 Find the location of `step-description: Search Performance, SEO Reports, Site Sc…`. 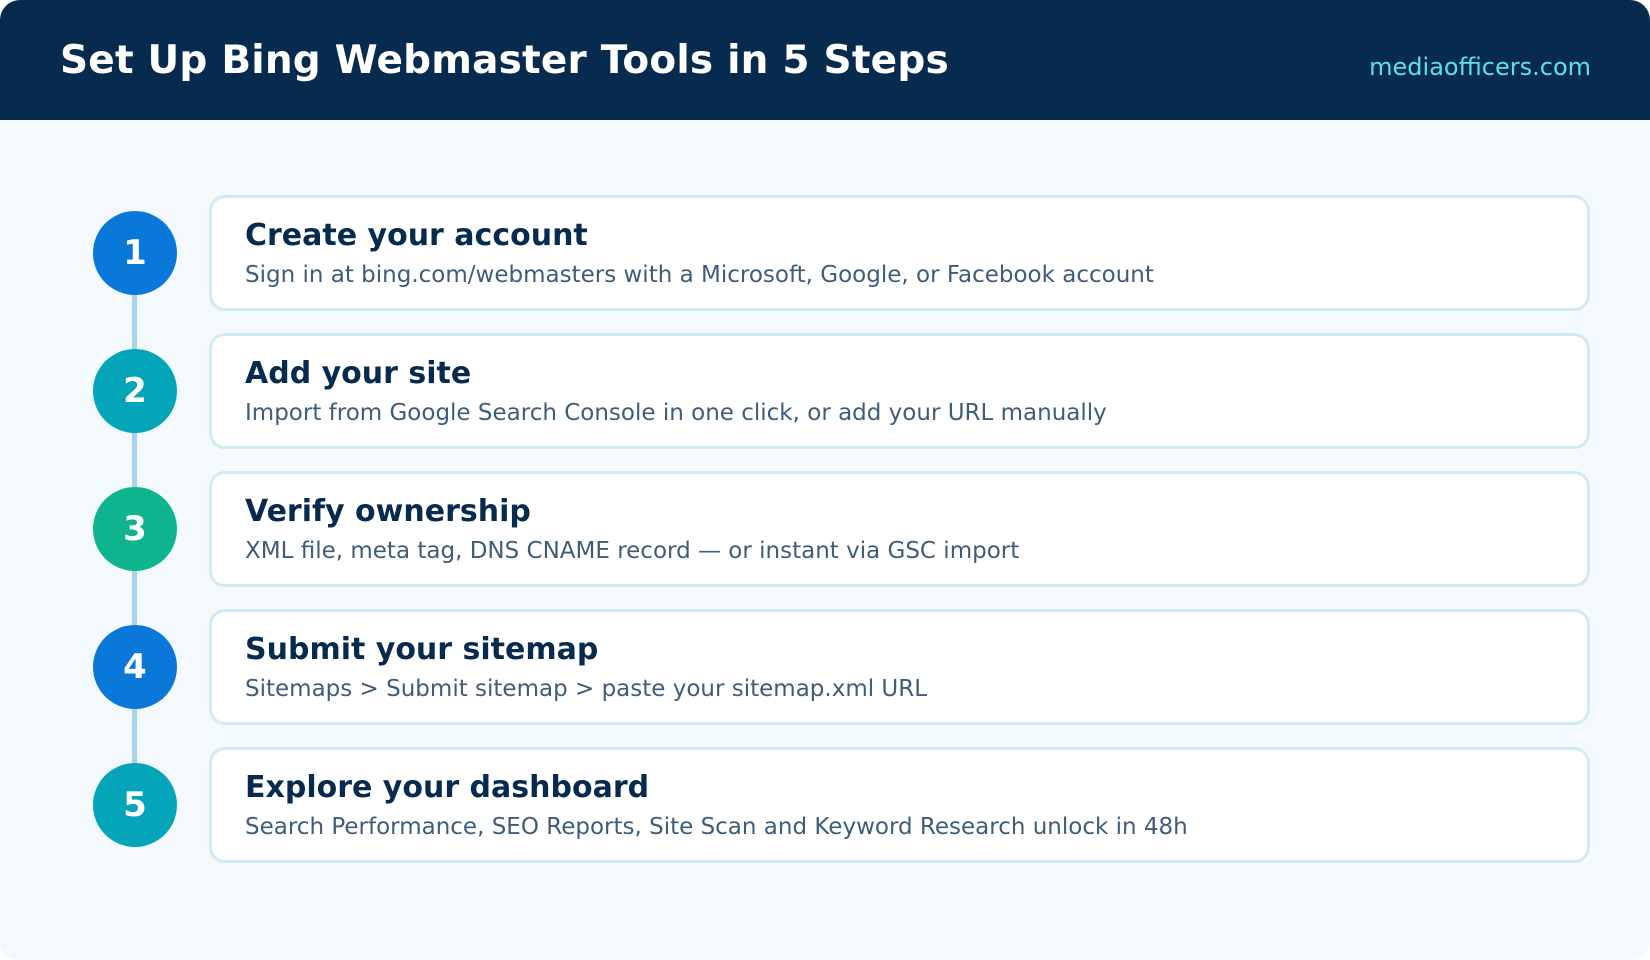

step-description: Search Performance, SEO Reports, Site Sc… is located at coordinates (716, 827).